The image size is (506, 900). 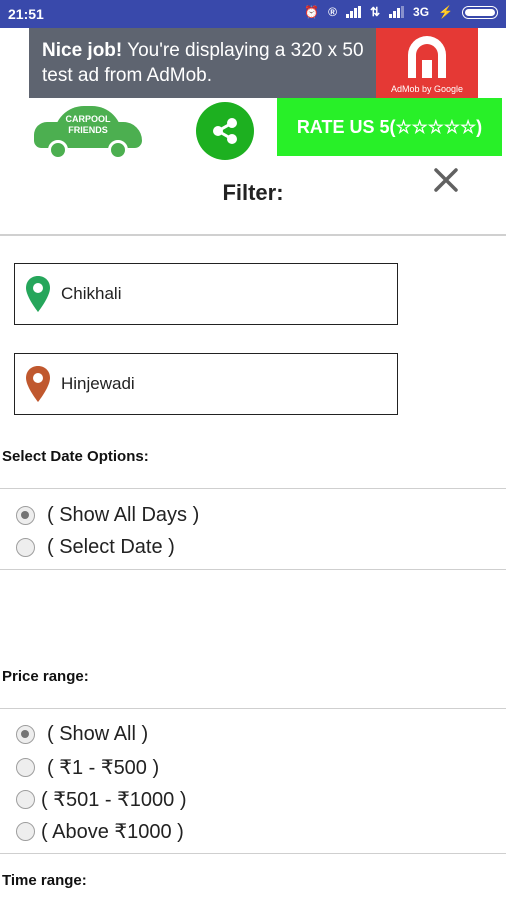 I want to click on network-type: 3G, so click(x=421, y=12).